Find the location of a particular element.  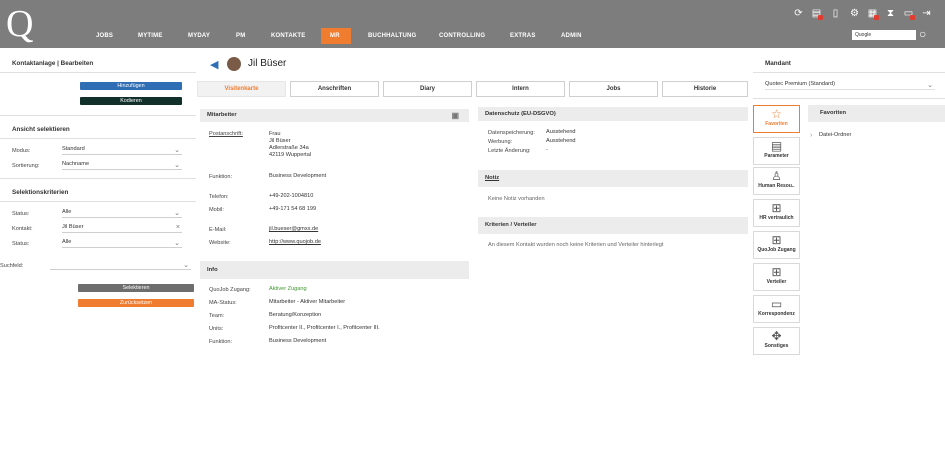

refresh-icon: ⟳ is located at coordinates (798, 13).